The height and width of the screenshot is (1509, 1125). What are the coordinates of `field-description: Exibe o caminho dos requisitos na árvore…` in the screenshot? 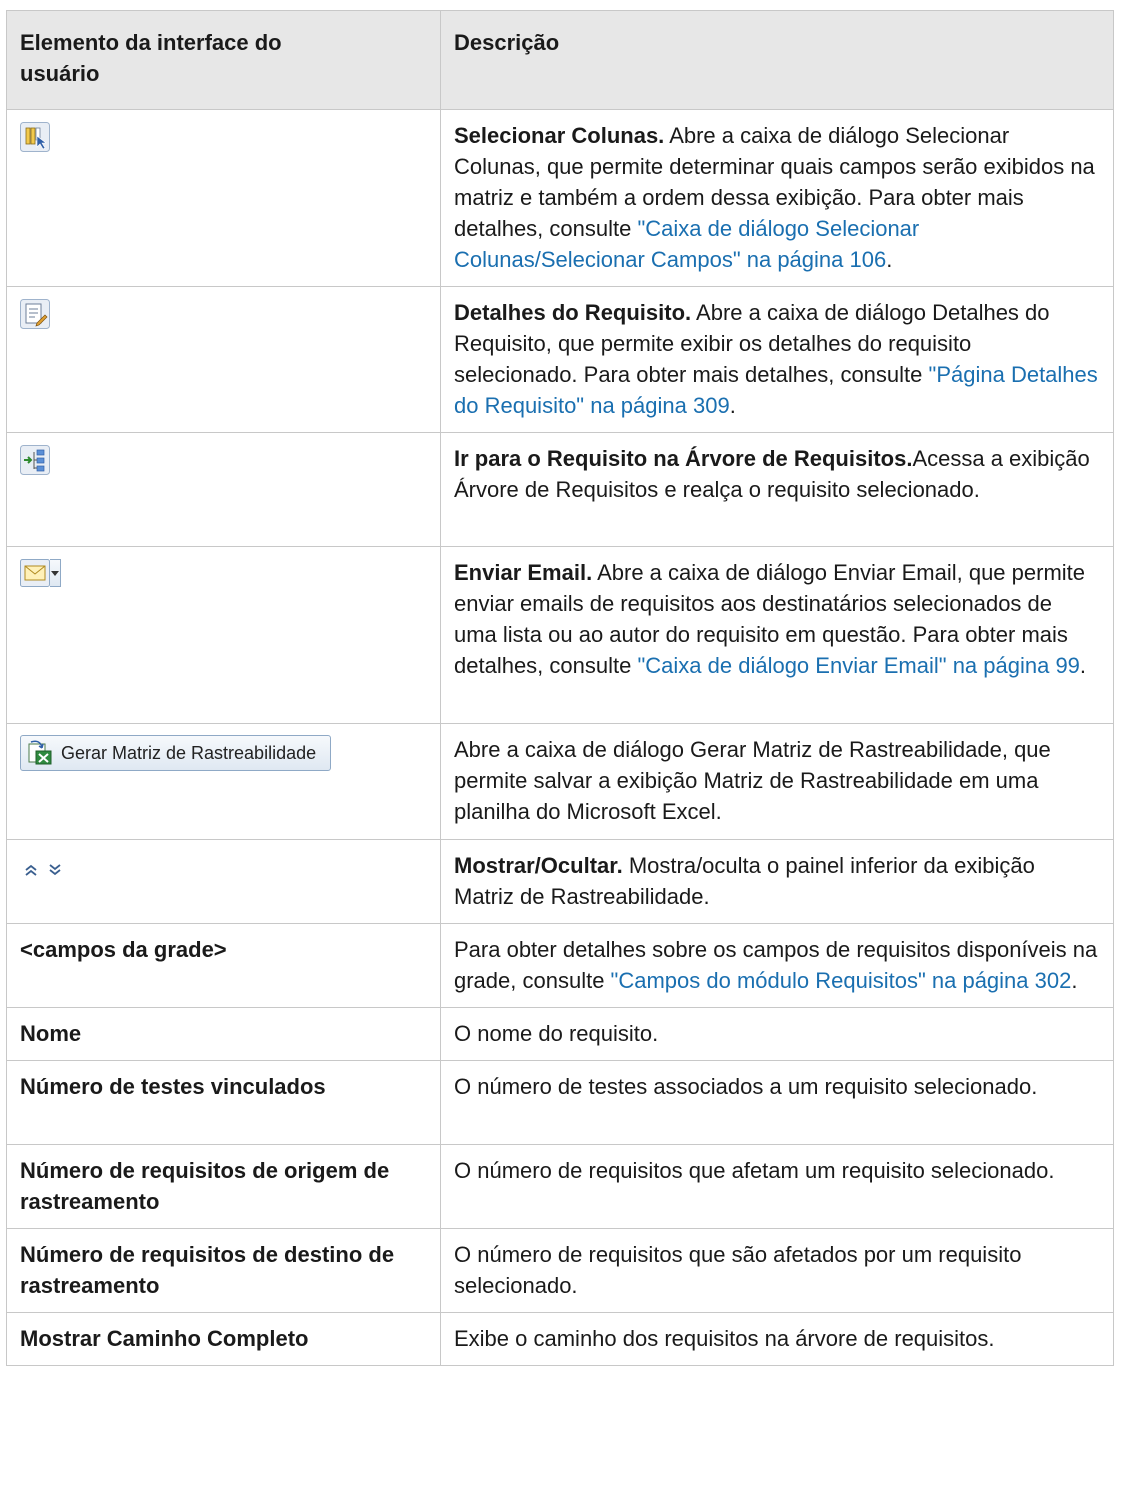 It's located at (777, 1339).